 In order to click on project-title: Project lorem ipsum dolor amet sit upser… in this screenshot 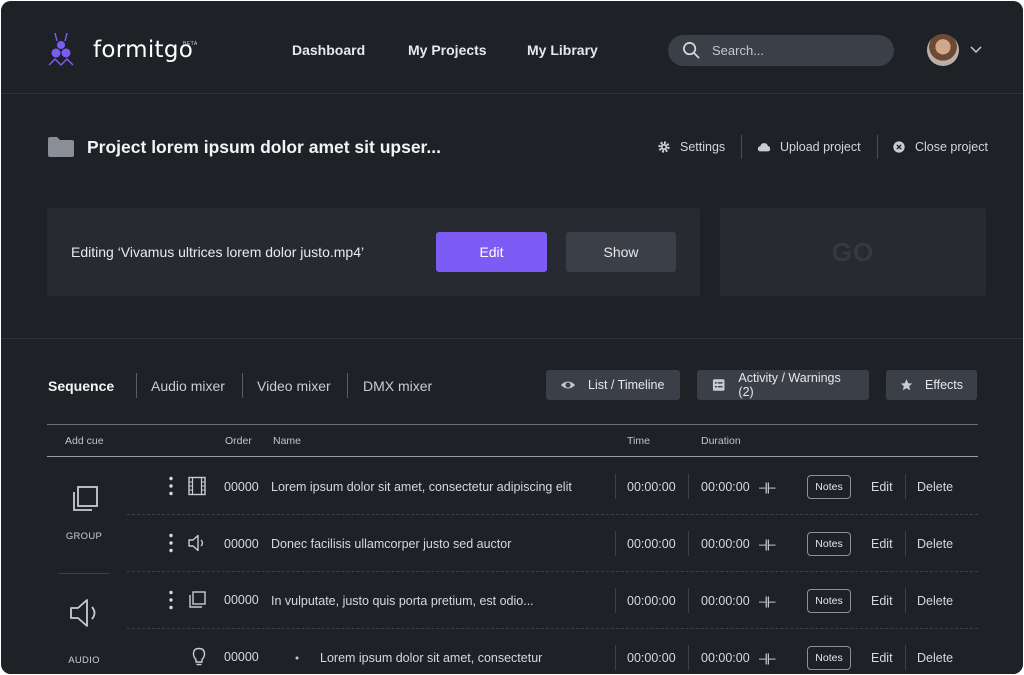, I will do `click(264, 147)`.